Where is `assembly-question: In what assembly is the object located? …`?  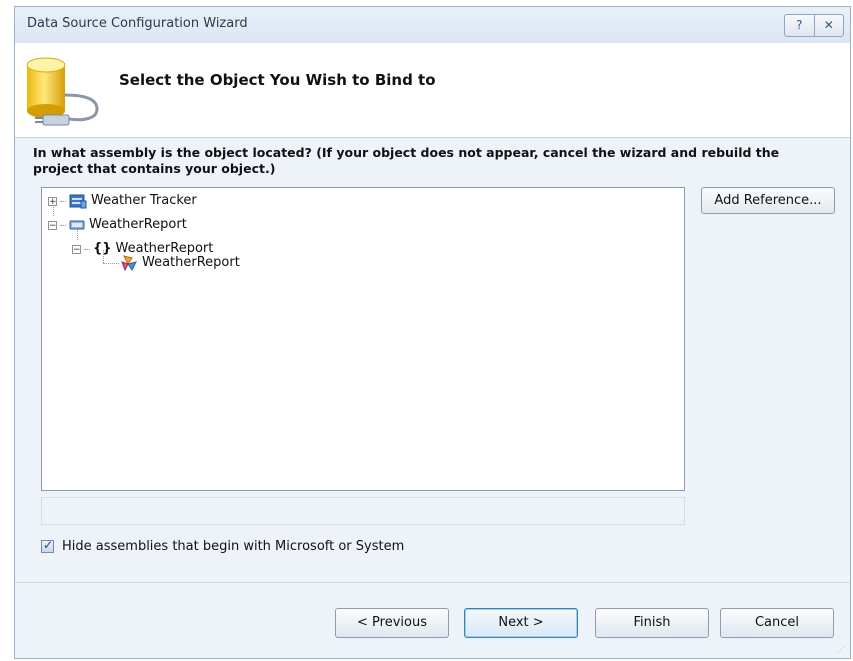
assembly-question: In what assembly is the object located? … is located at coordinates (406, 160).